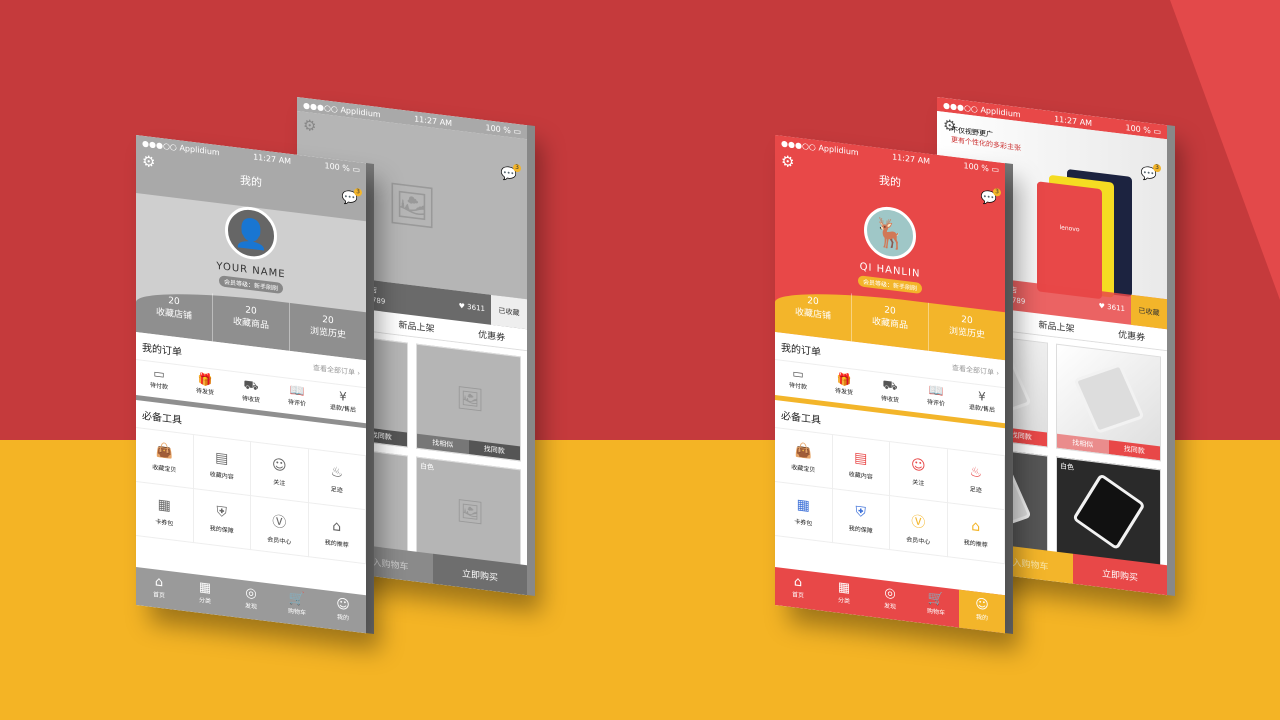 This screenshot has width=1280, height=720. What do you see at coordinates (164, 468) in the screenshot?
I see `tool-label: 收藏宝贝` at bounding box center [164, 468].